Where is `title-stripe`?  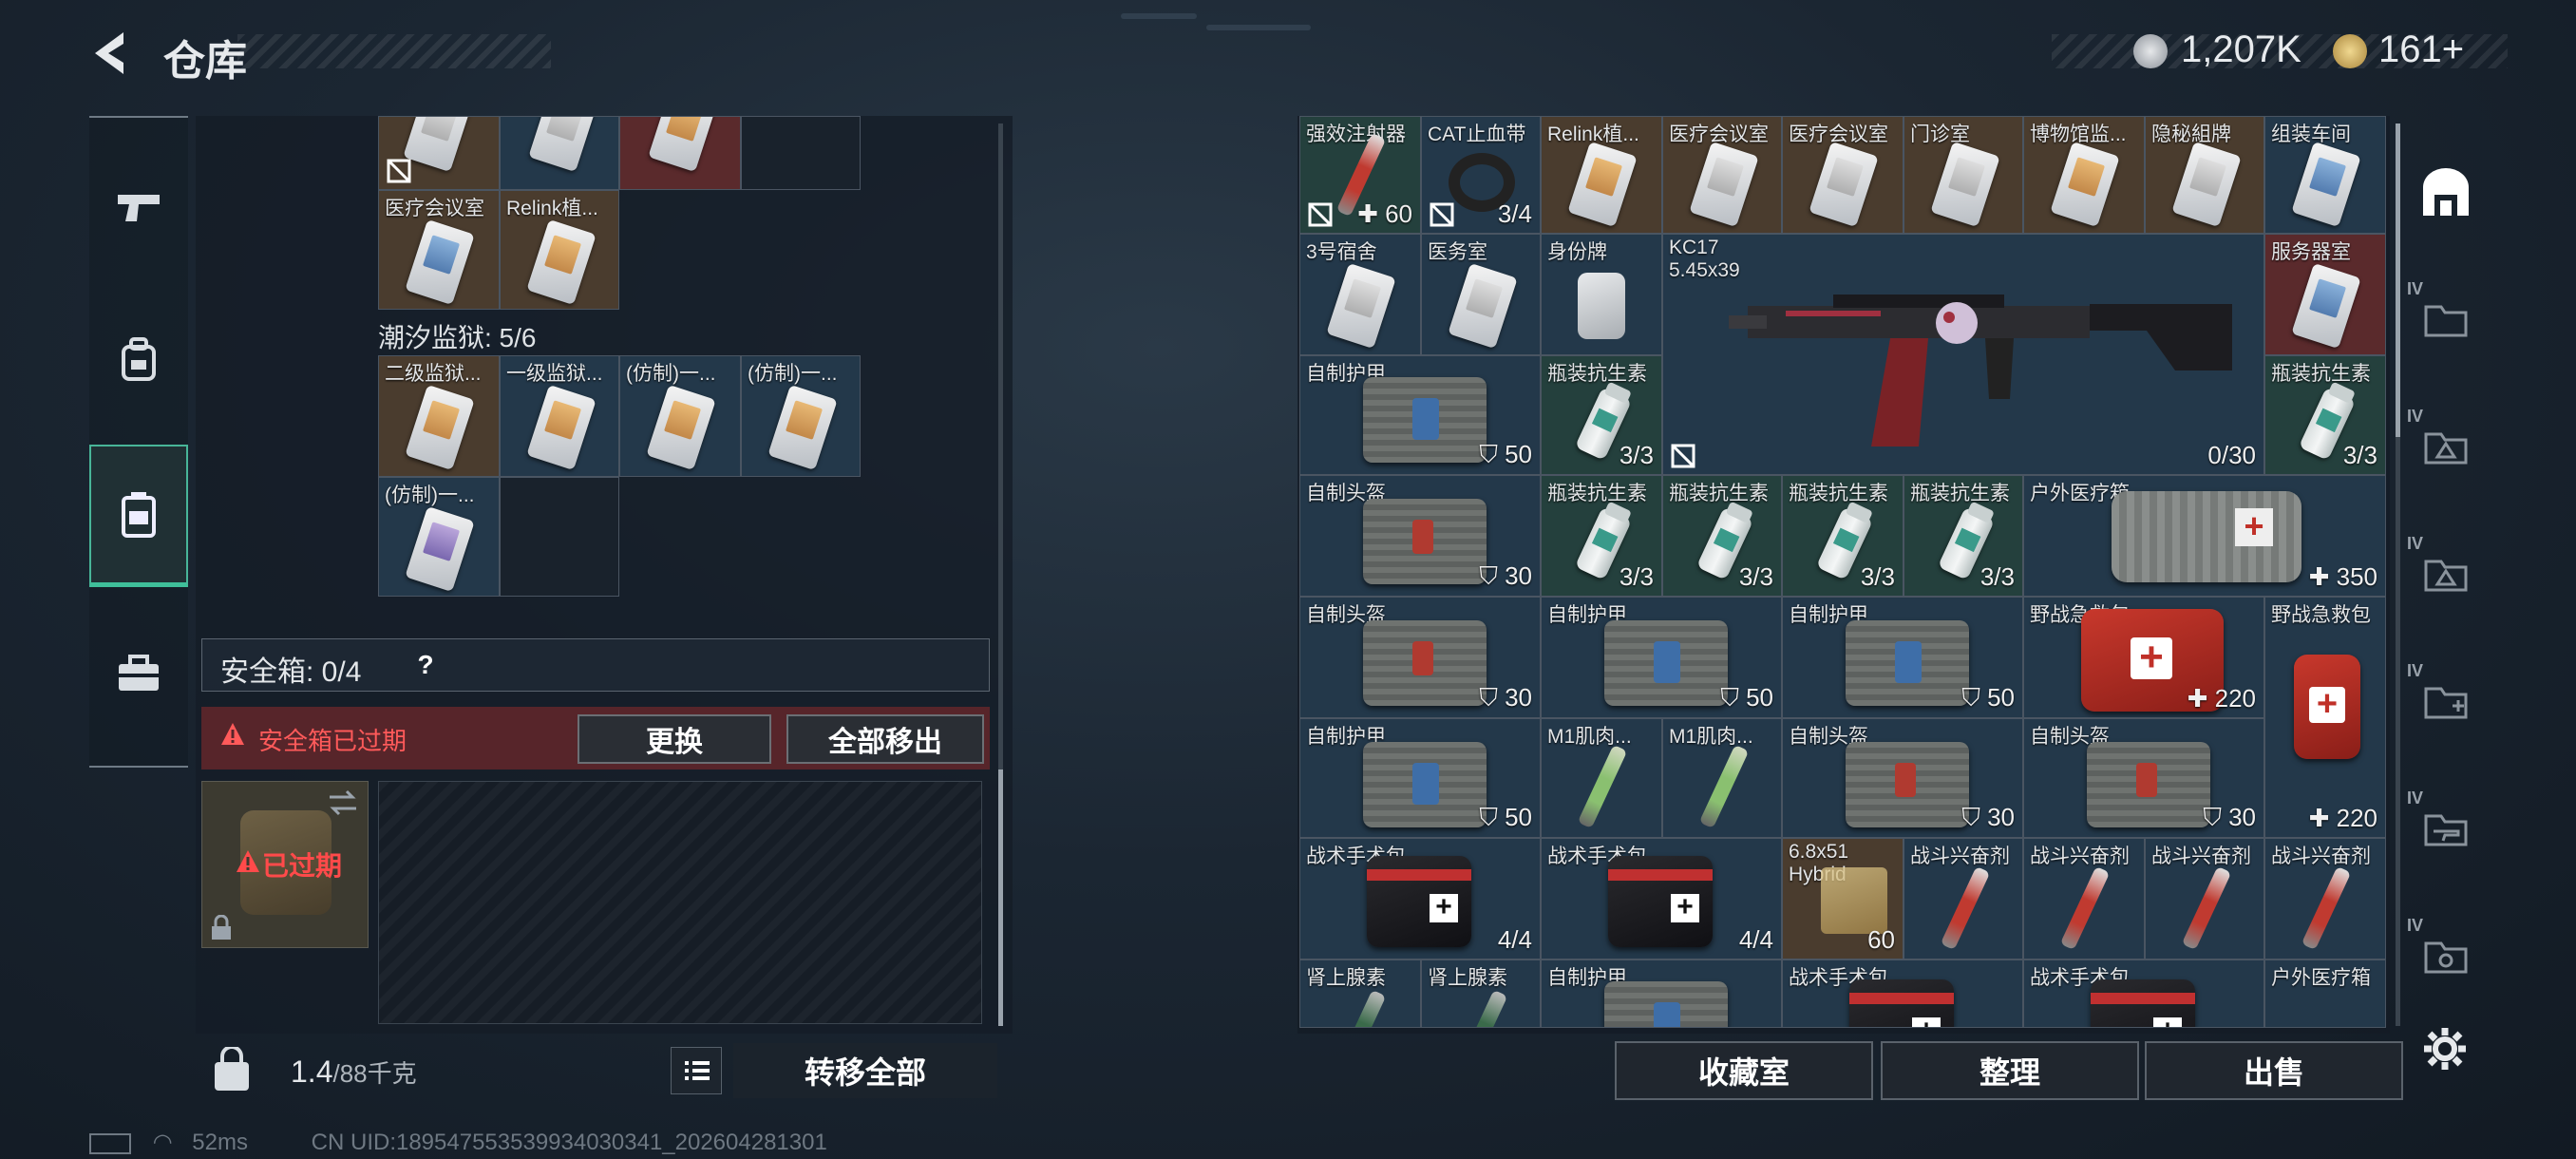 title-stripe is located at coordinates (394, 51).